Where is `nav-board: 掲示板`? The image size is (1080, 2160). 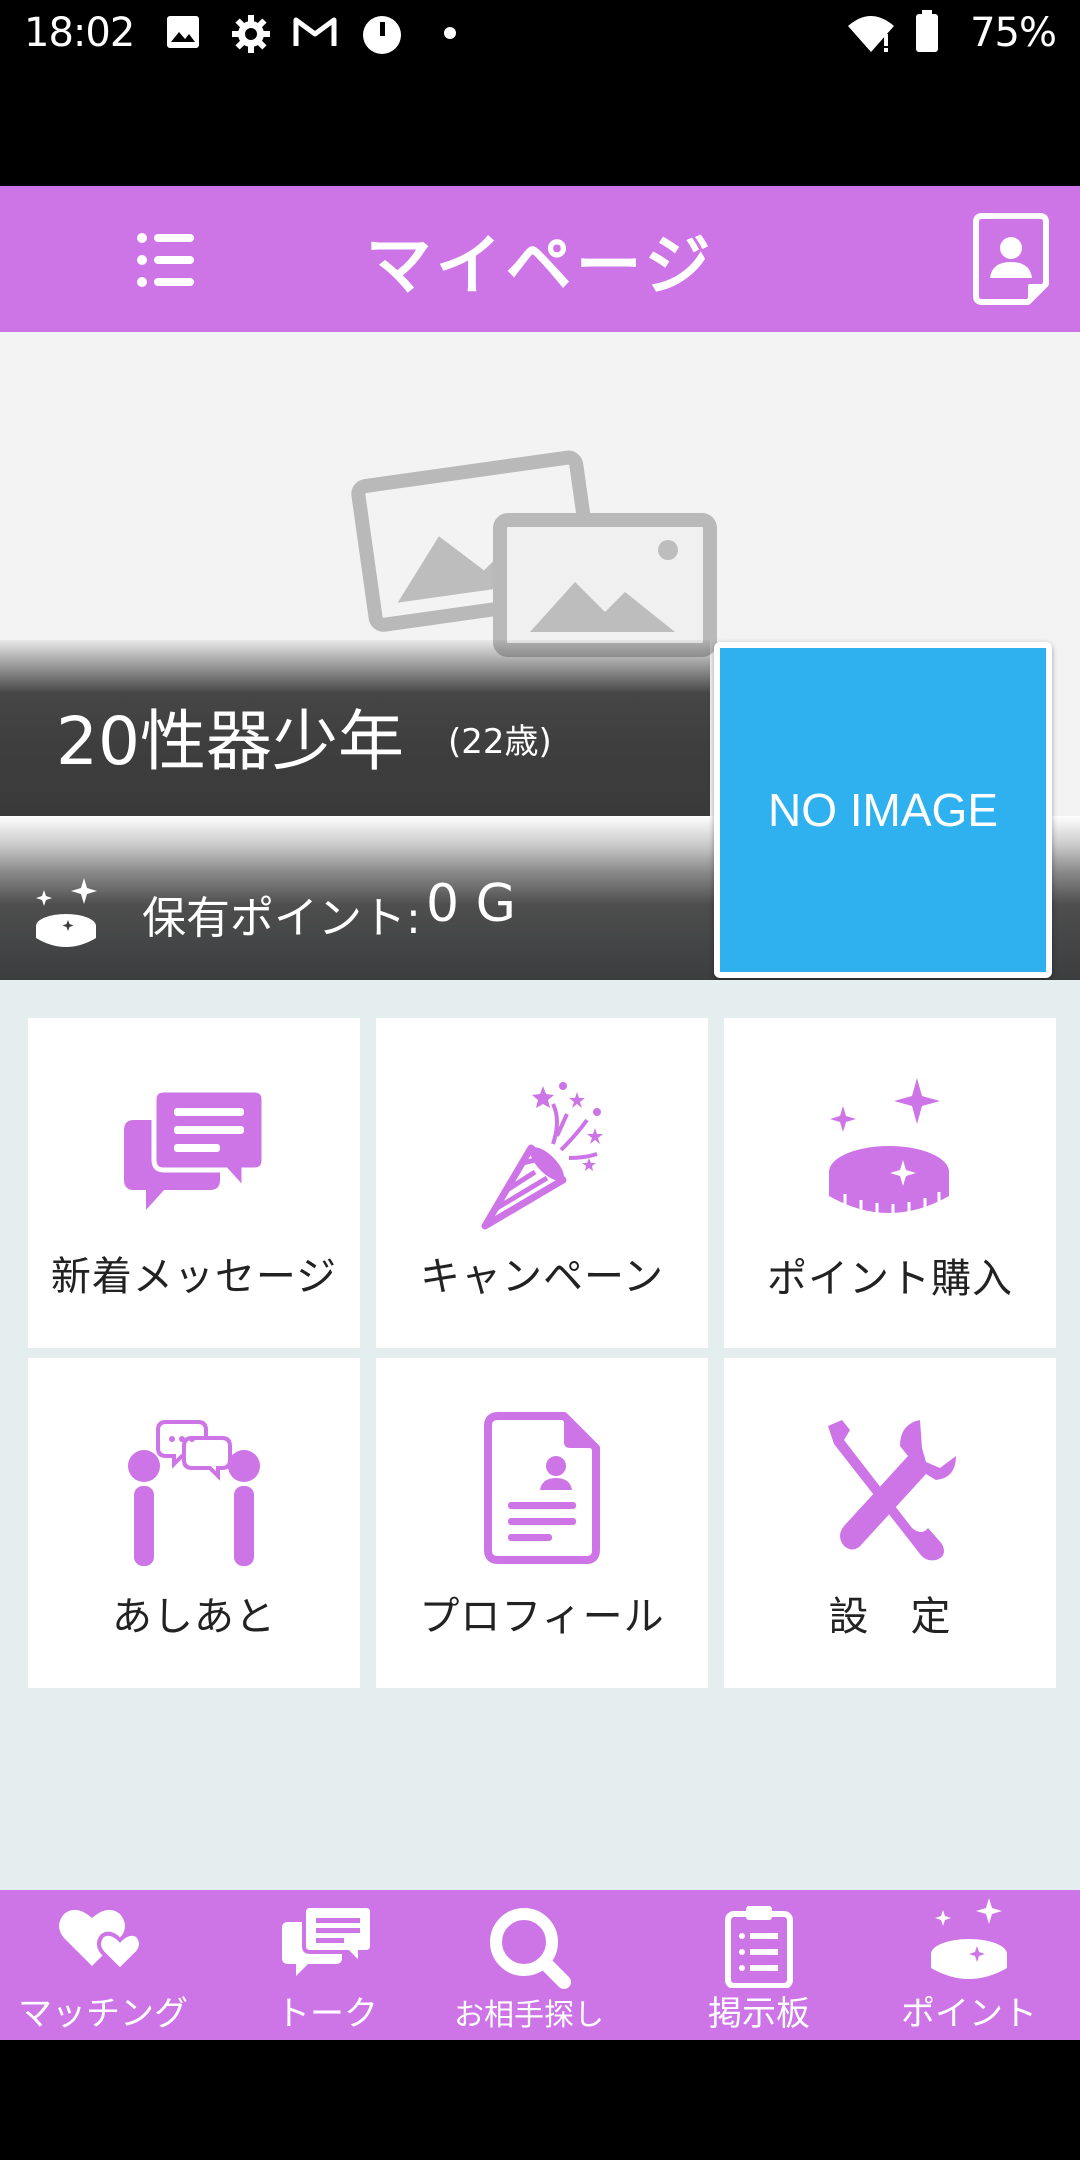
nav-board: 掲示板 is located at coordinates (759, 1965).